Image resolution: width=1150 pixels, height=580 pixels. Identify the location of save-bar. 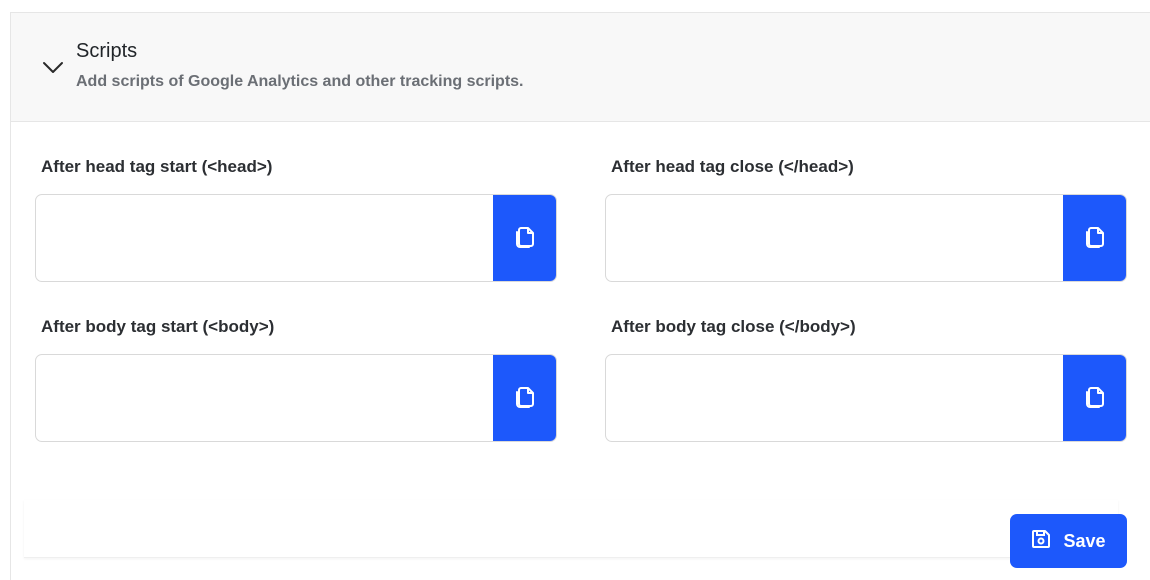
(571, 529).